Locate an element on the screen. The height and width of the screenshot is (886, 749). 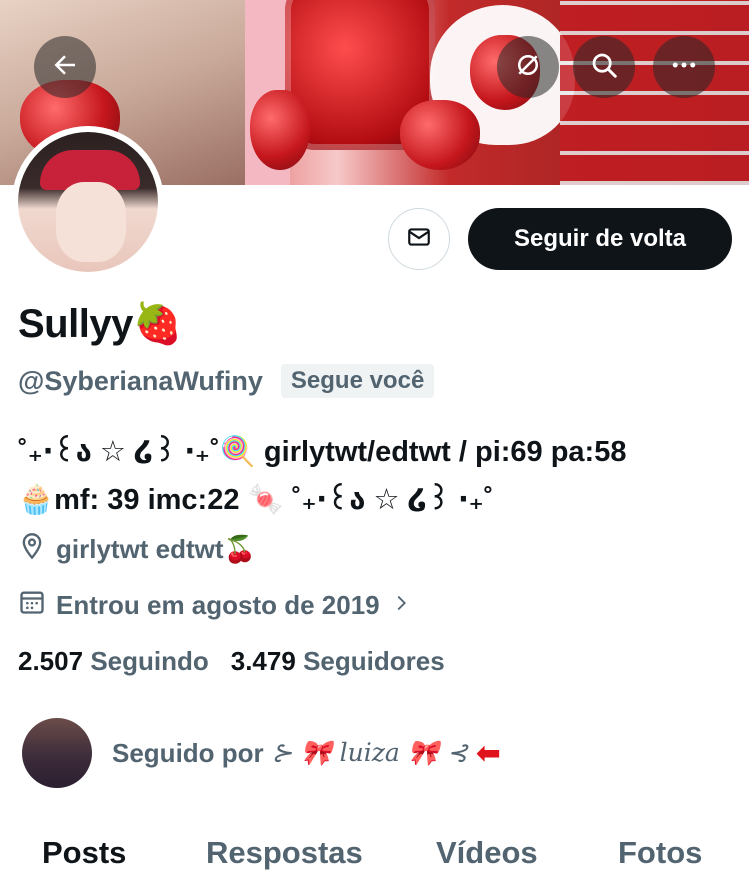
more-button is located at coordinates (684, 67).